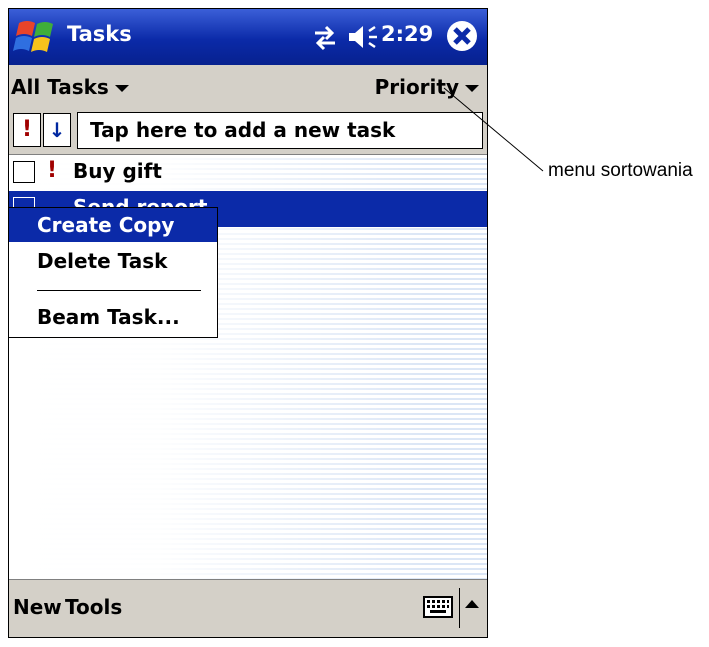 The height and width of the screenshot is (647, 709). What do you see at coordinates (472, 604) in the screenshot?
I see `sip-arrow-icon` at bounding box center [472, 604].